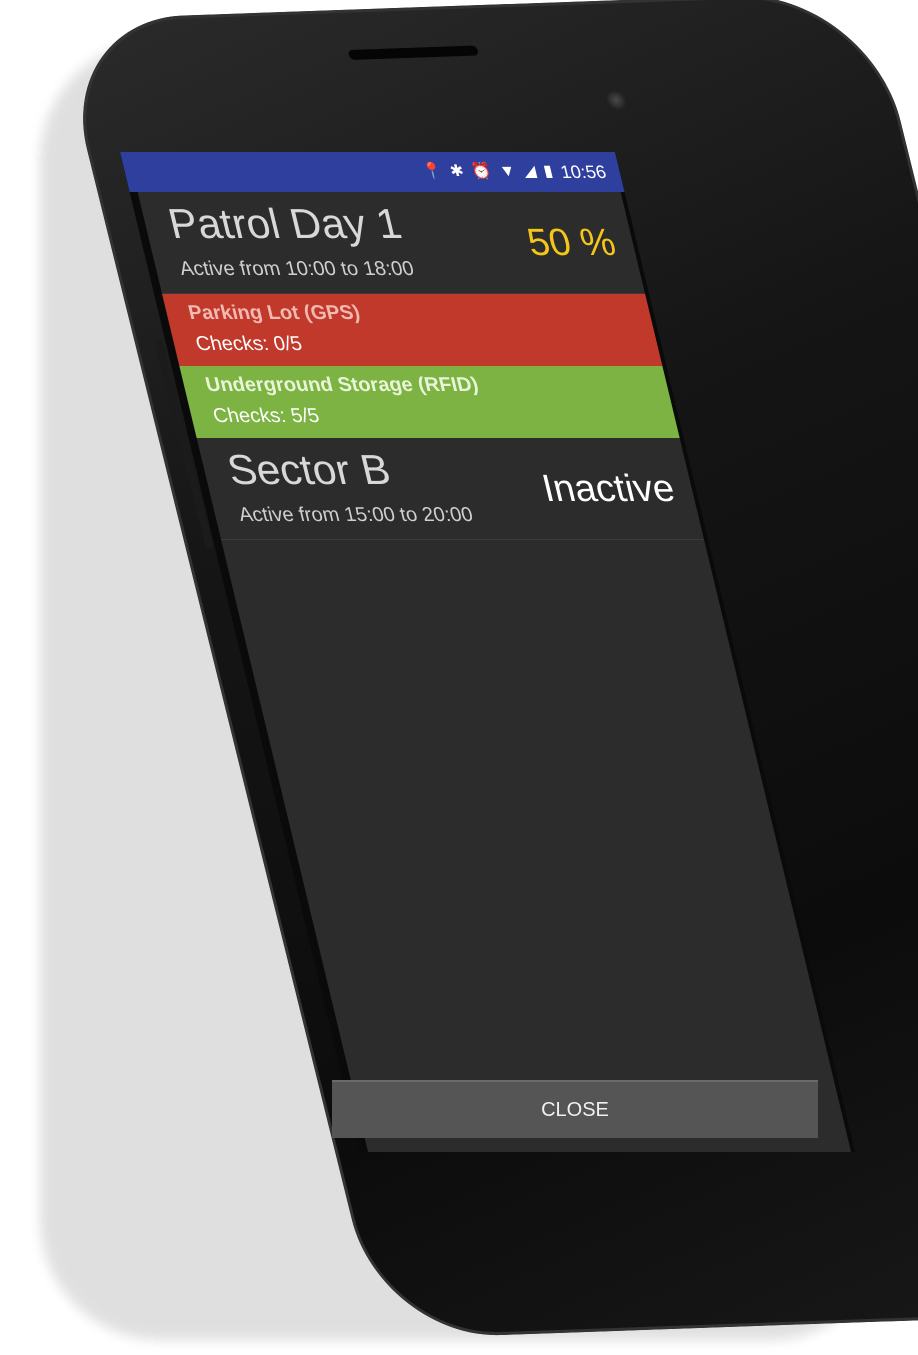 The height and width of the screenshot is (1355, 918). What do you see at coordinates (249, 344) in the screenshot?
I see `checkpoint-checks: Checks: 0/5` at bounding box center [249, 344].